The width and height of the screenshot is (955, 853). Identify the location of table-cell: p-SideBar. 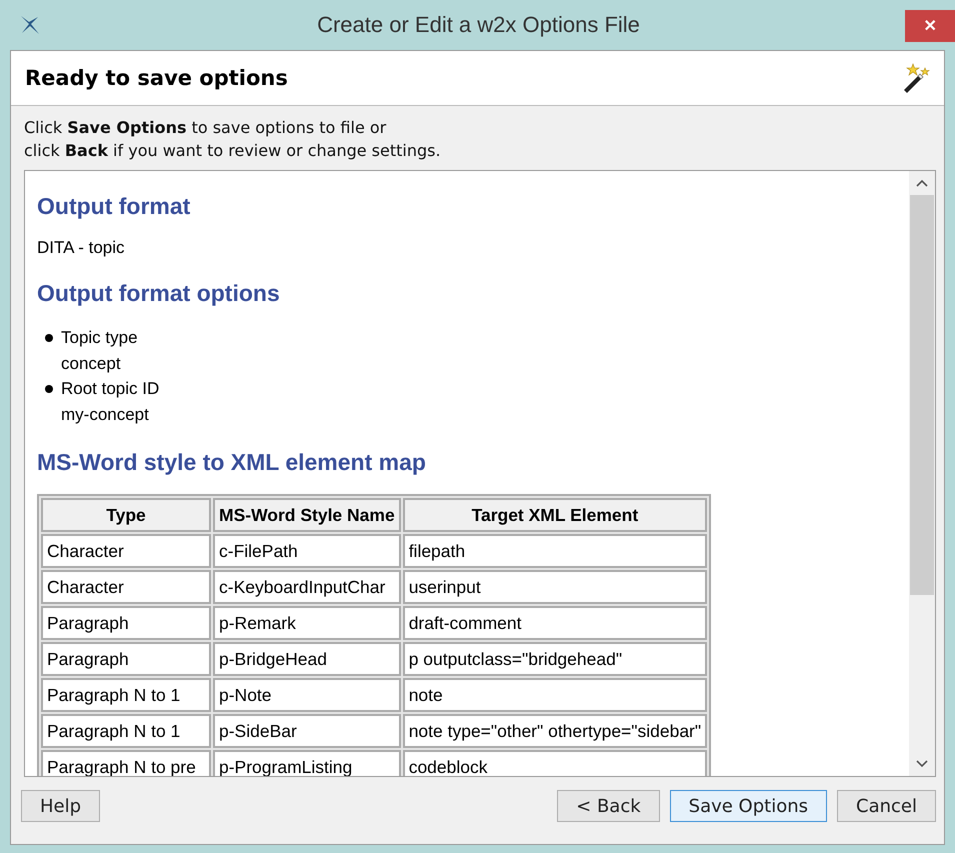
(307, 731).